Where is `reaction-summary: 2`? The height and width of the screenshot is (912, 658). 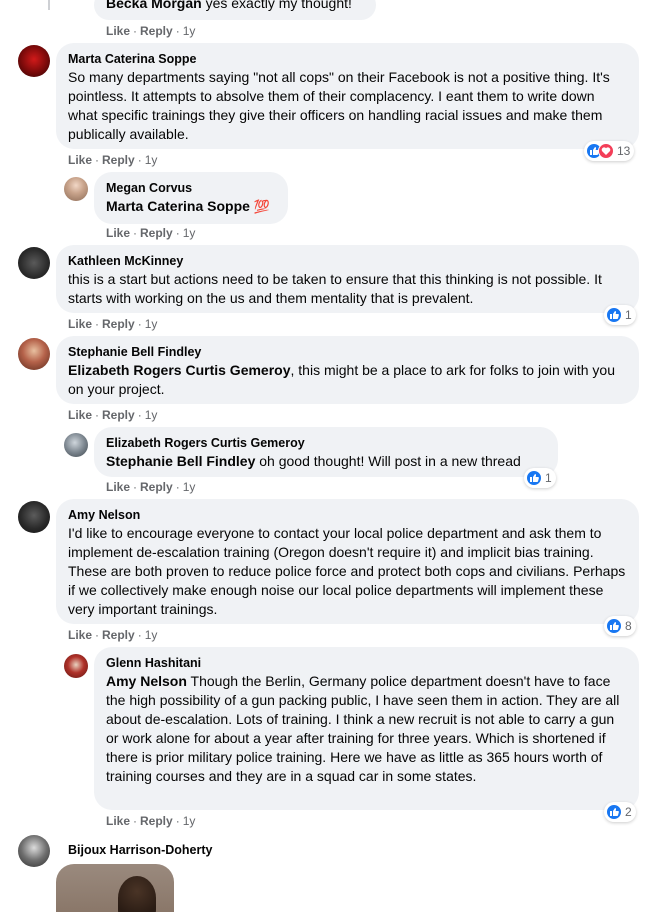
reaction-summary: 2 is located at coordinates (620, 812).